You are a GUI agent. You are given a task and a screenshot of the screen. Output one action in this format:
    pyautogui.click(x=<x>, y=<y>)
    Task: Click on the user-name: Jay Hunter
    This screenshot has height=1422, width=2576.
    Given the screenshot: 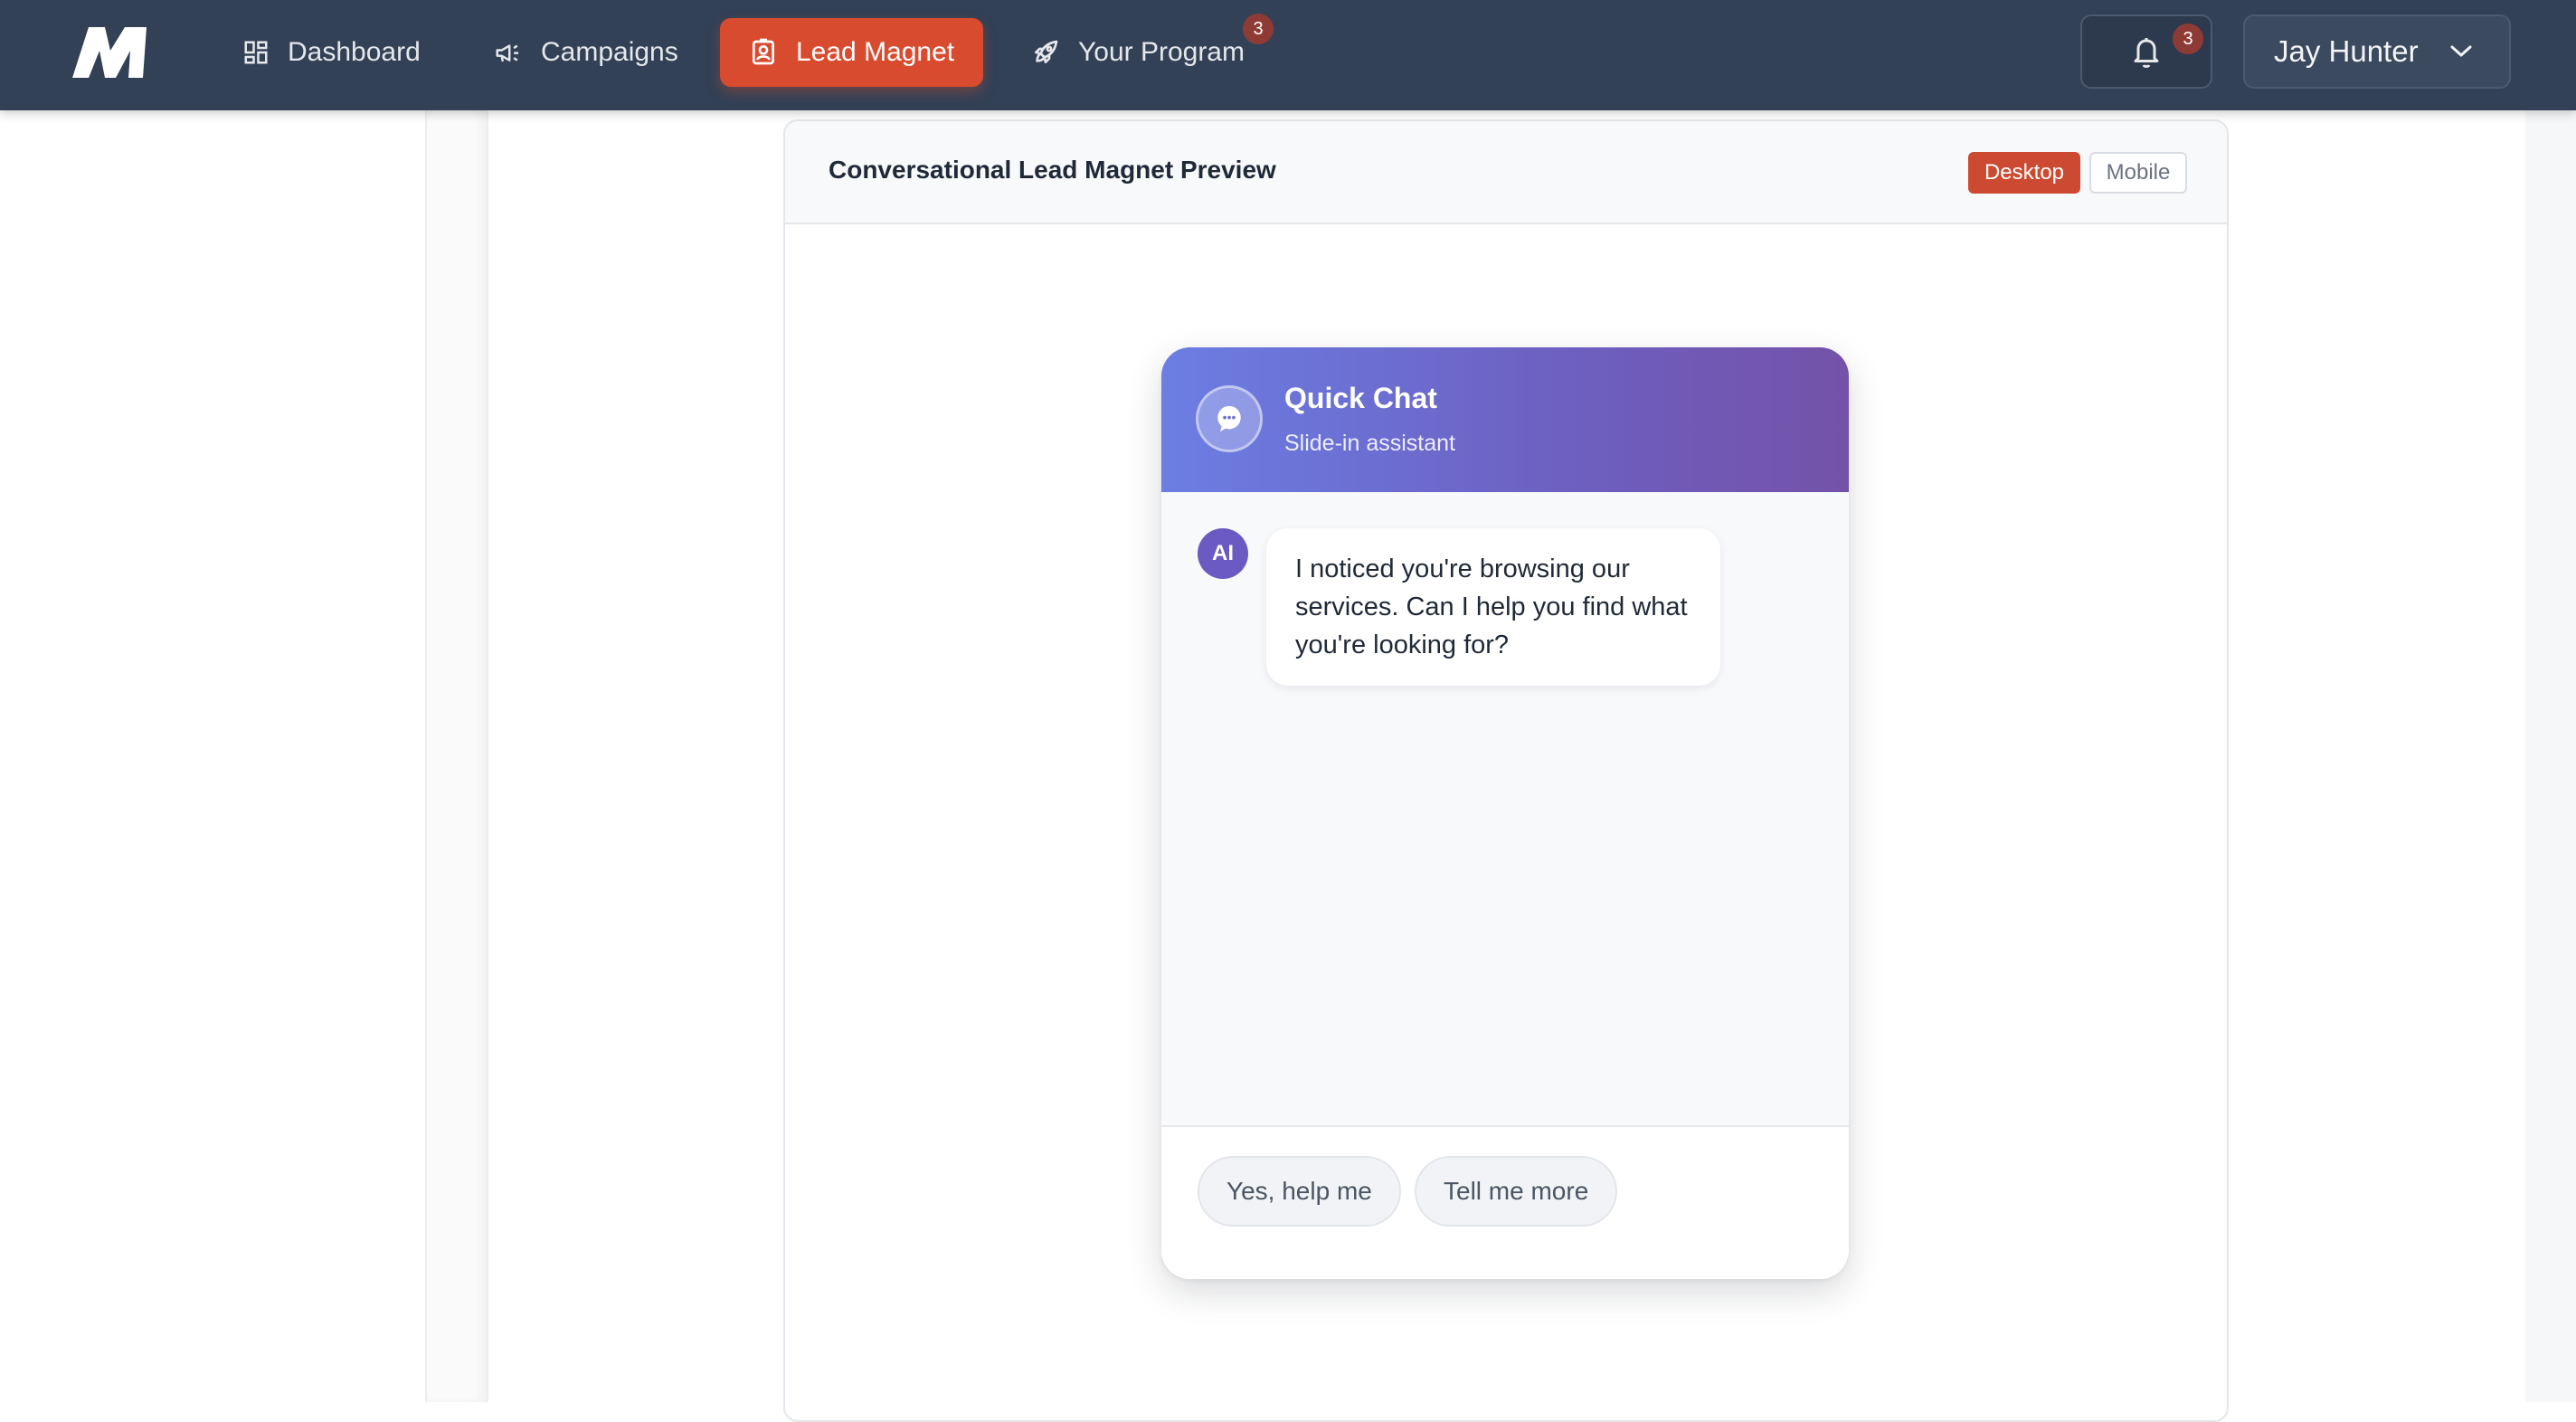 What is the action you would take?
    pyautogui.click(x=2347, y=51)
    